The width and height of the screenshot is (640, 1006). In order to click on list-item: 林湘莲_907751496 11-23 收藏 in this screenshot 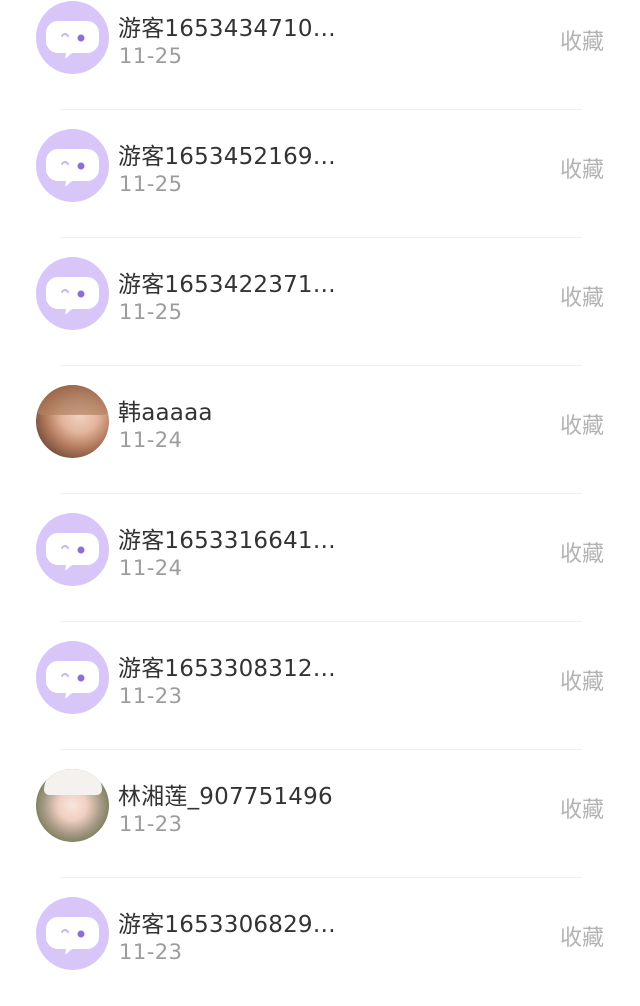, I will do `click(320, 814)`.